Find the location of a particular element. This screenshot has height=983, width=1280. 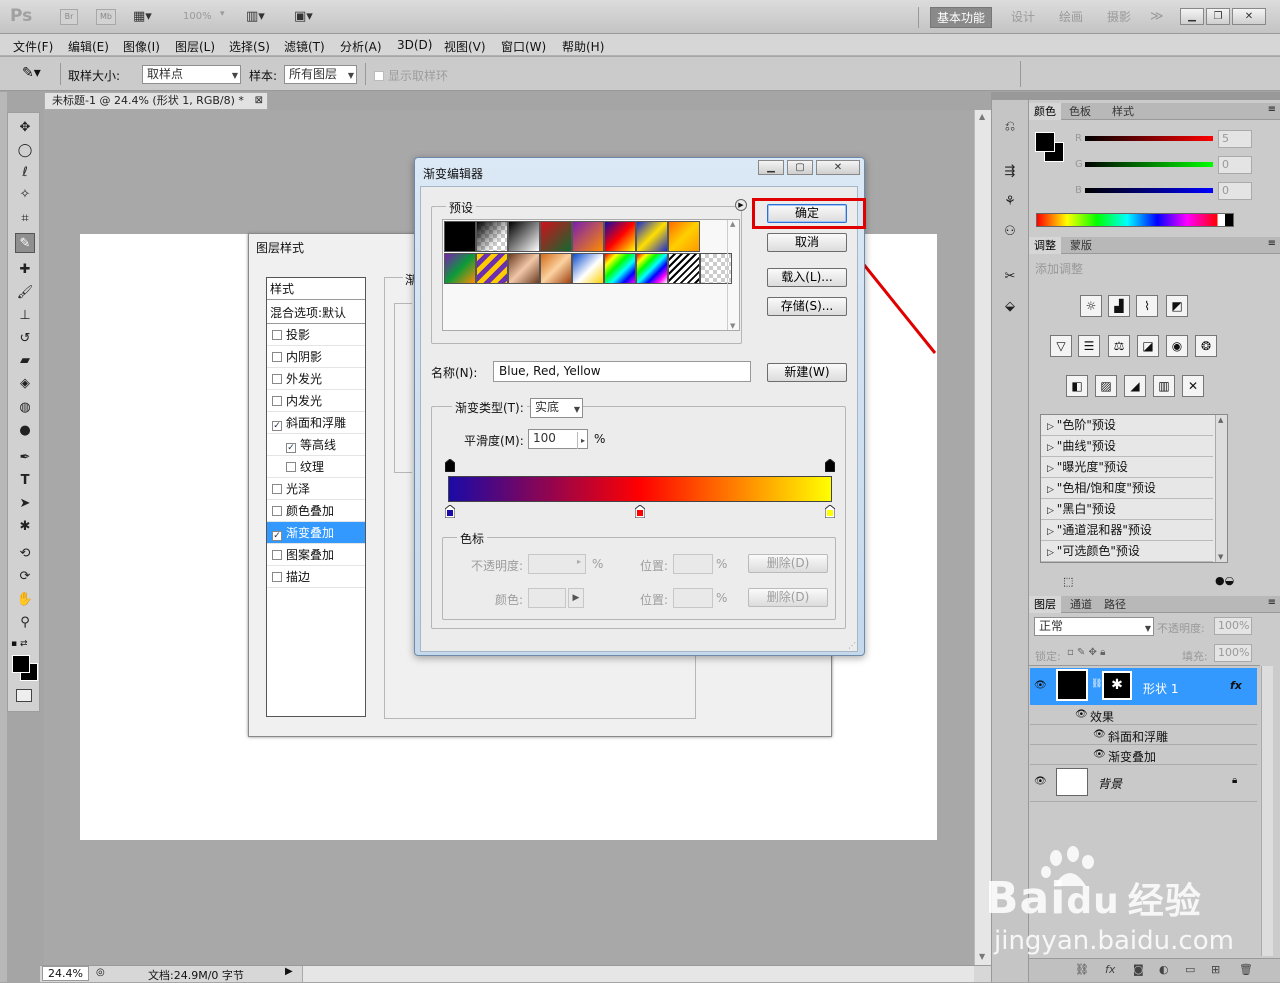

minimize-button: ▁ is located at coordinates (1192, 16).